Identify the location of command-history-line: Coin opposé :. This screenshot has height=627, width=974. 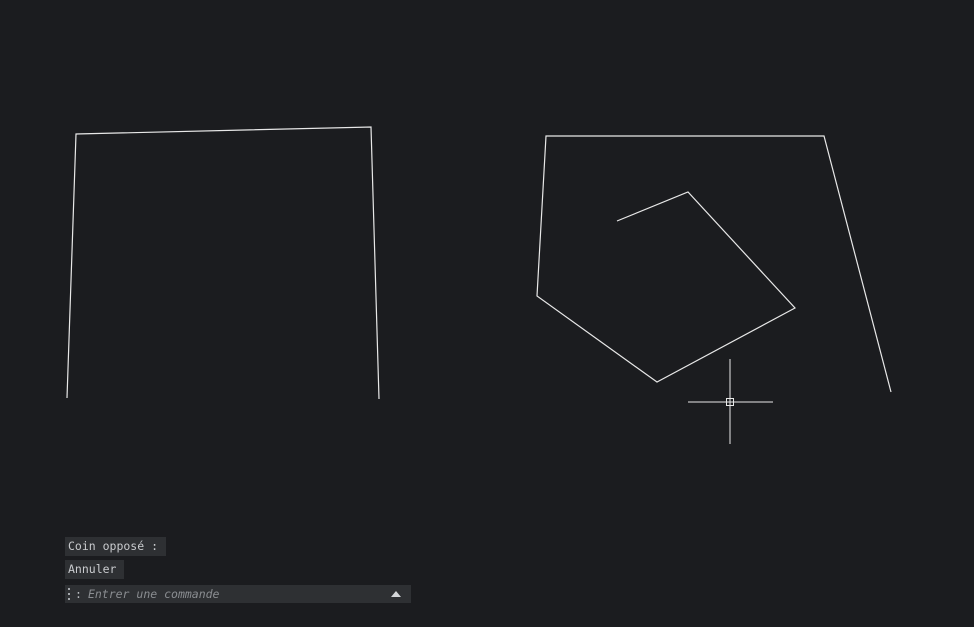
(116, 546).